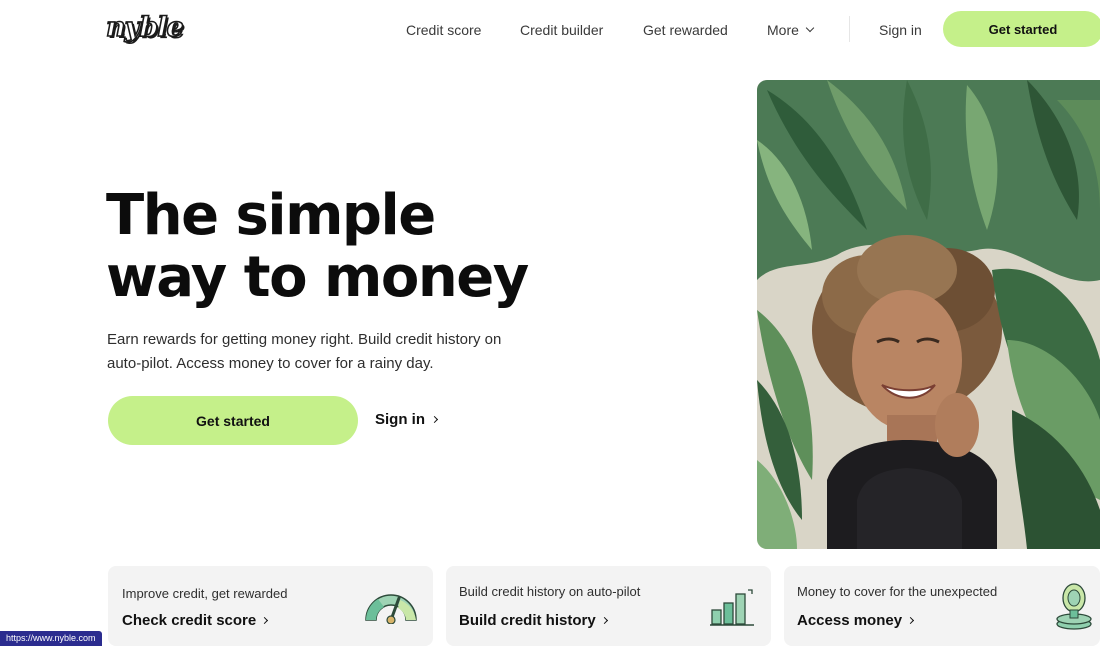 The width and height of the screenshot is (1100, 646). I want to click on hero-sign-in-label: Sign in, so click(400, 419).